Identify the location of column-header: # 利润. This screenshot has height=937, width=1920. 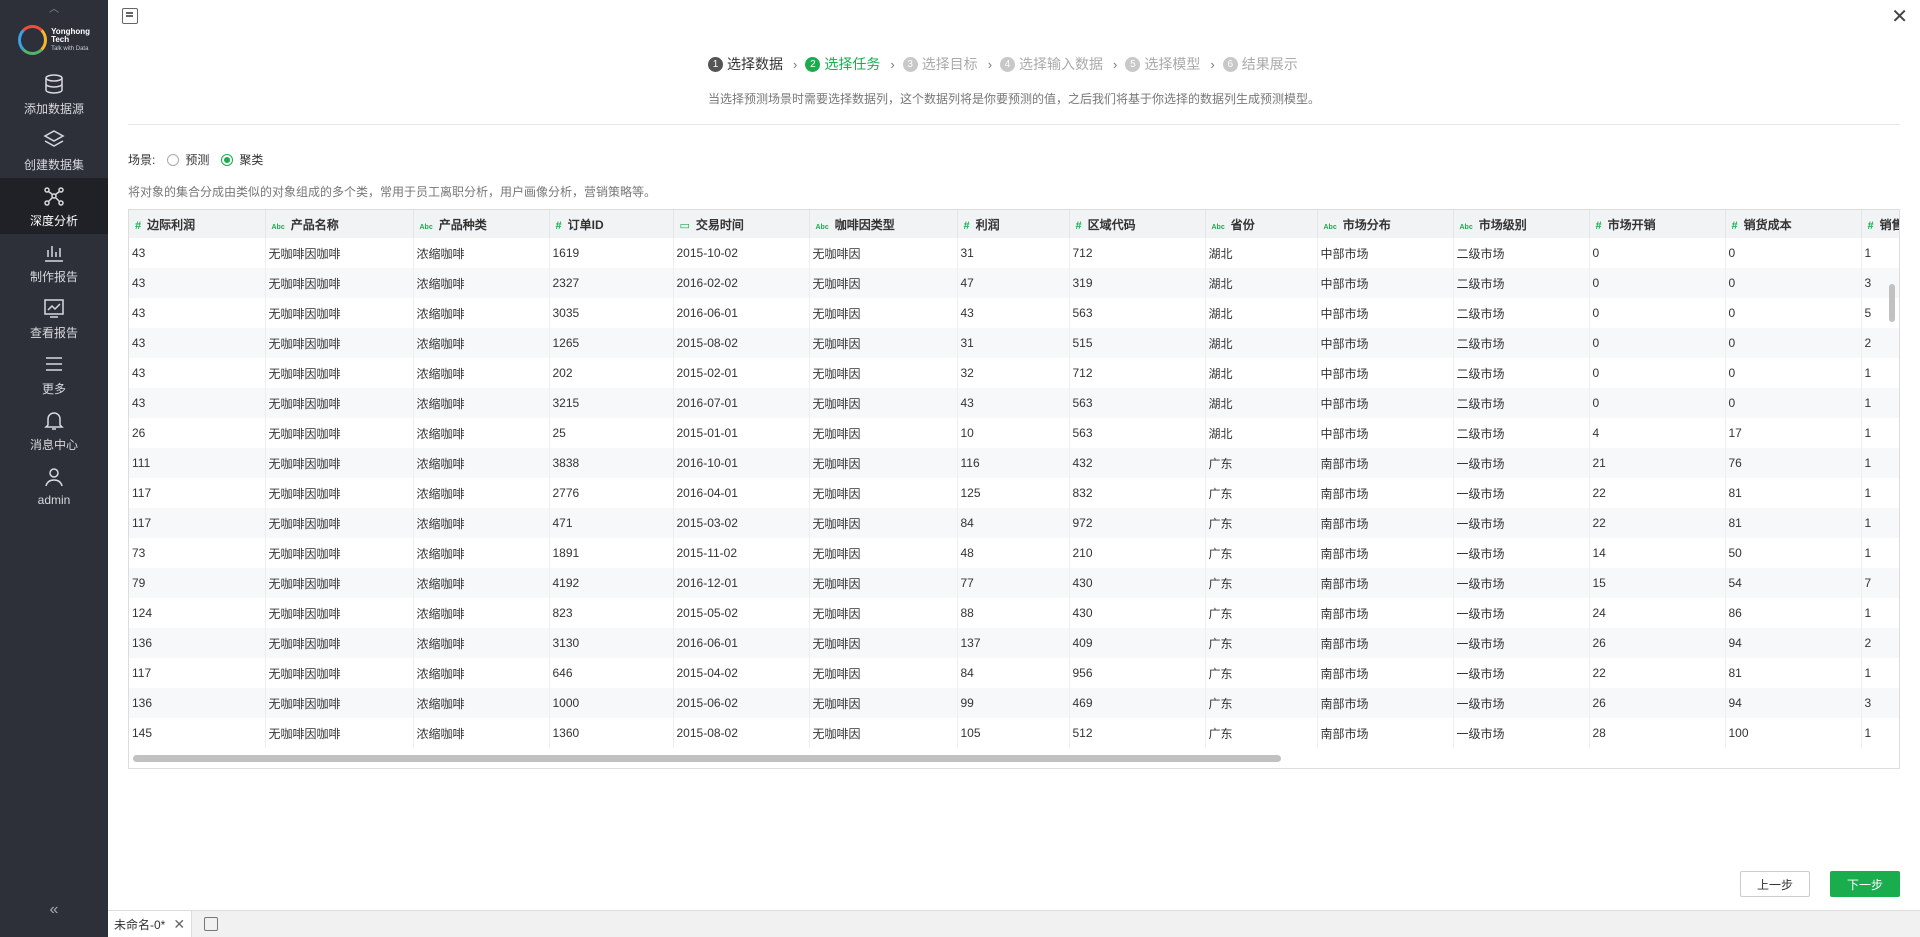
(1013, 224).